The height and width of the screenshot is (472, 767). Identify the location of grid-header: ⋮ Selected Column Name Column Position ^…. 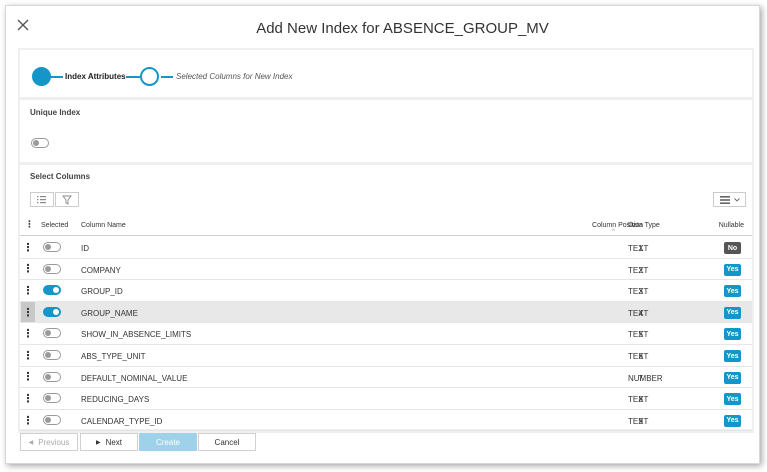
(386, 225).